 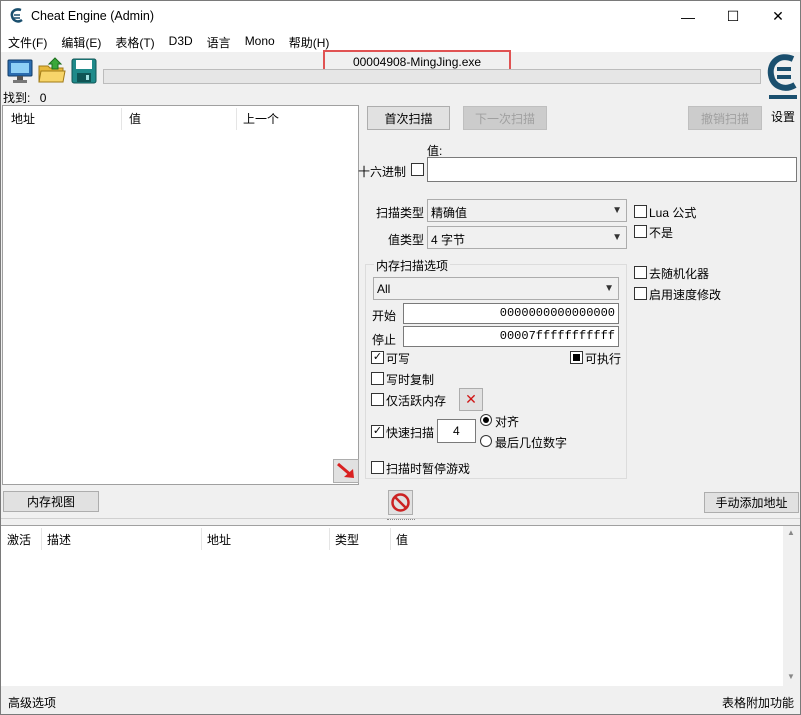 I want to click on select-process-button, so click(x=20, y=71).